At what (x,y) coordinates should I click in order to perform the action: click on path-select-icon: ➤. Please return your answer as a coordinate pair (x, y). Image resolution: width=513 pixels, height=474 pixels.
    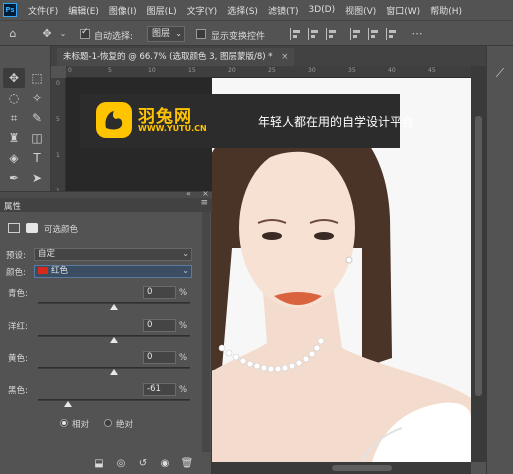
    Looking at the image, I should click on (37, 178).